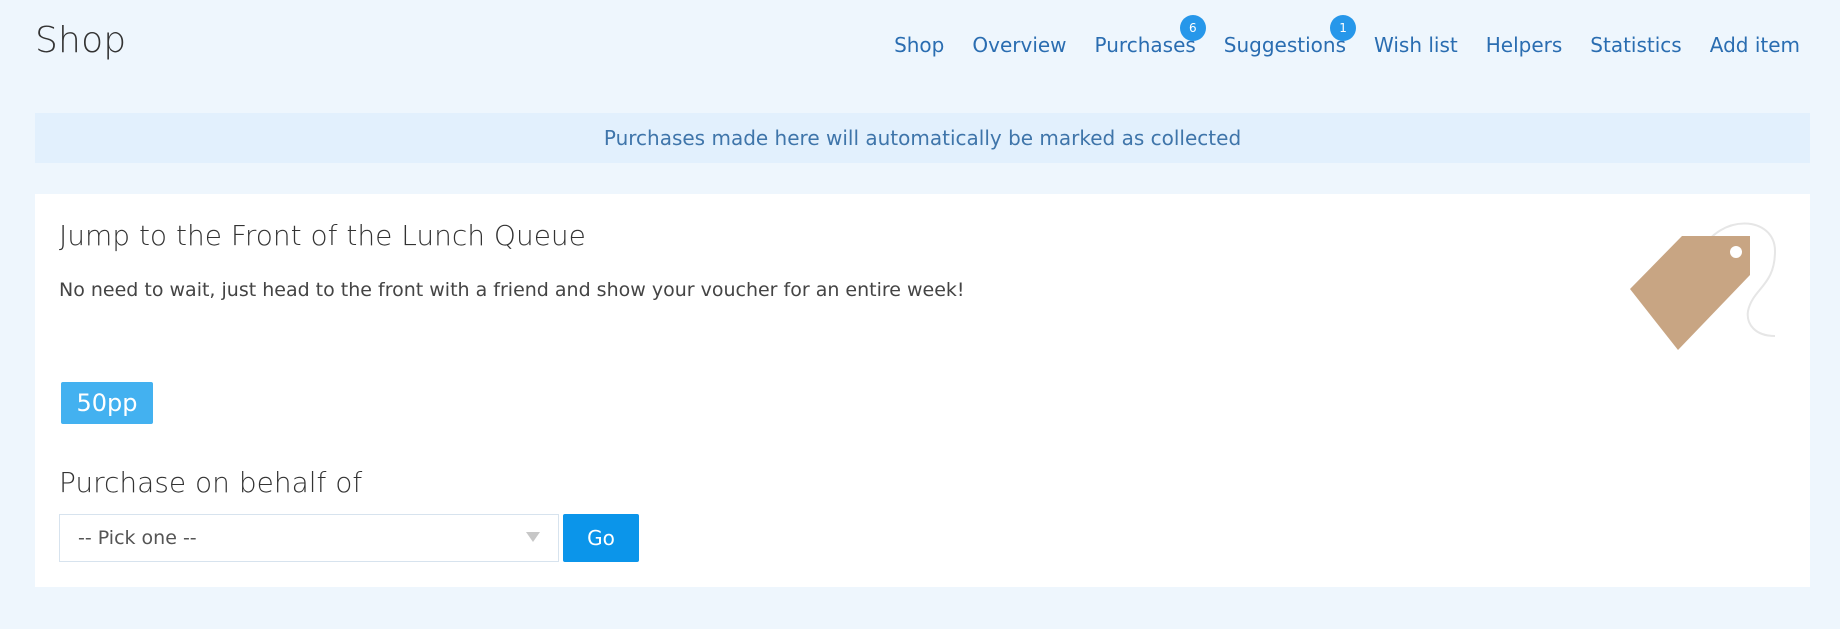 Image resolution: width=1840 pixels, height=629 pixels. What do you see at coordinates (107, 403) in the screenshot?
I see `price-badge: 50pp` at bounding box center [107, 403].